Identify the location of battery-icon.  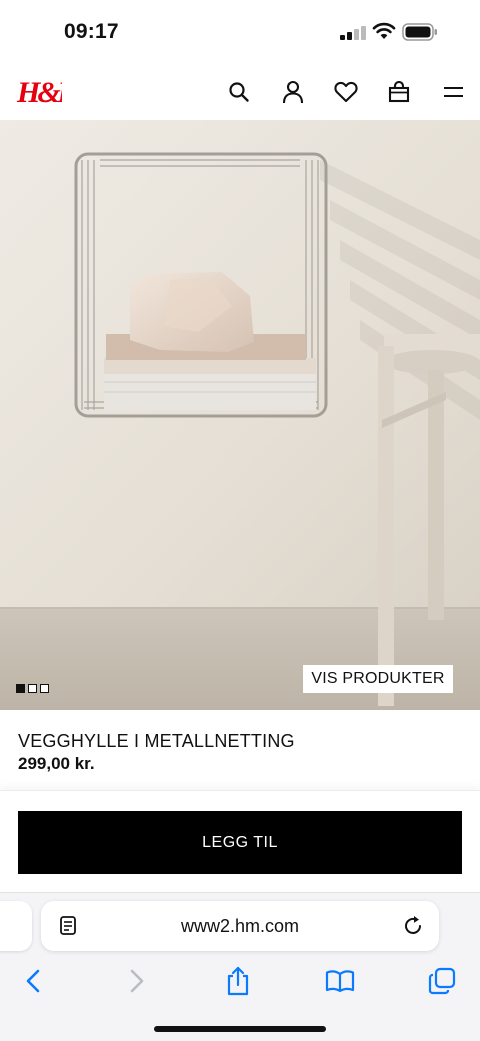
(419, 32).